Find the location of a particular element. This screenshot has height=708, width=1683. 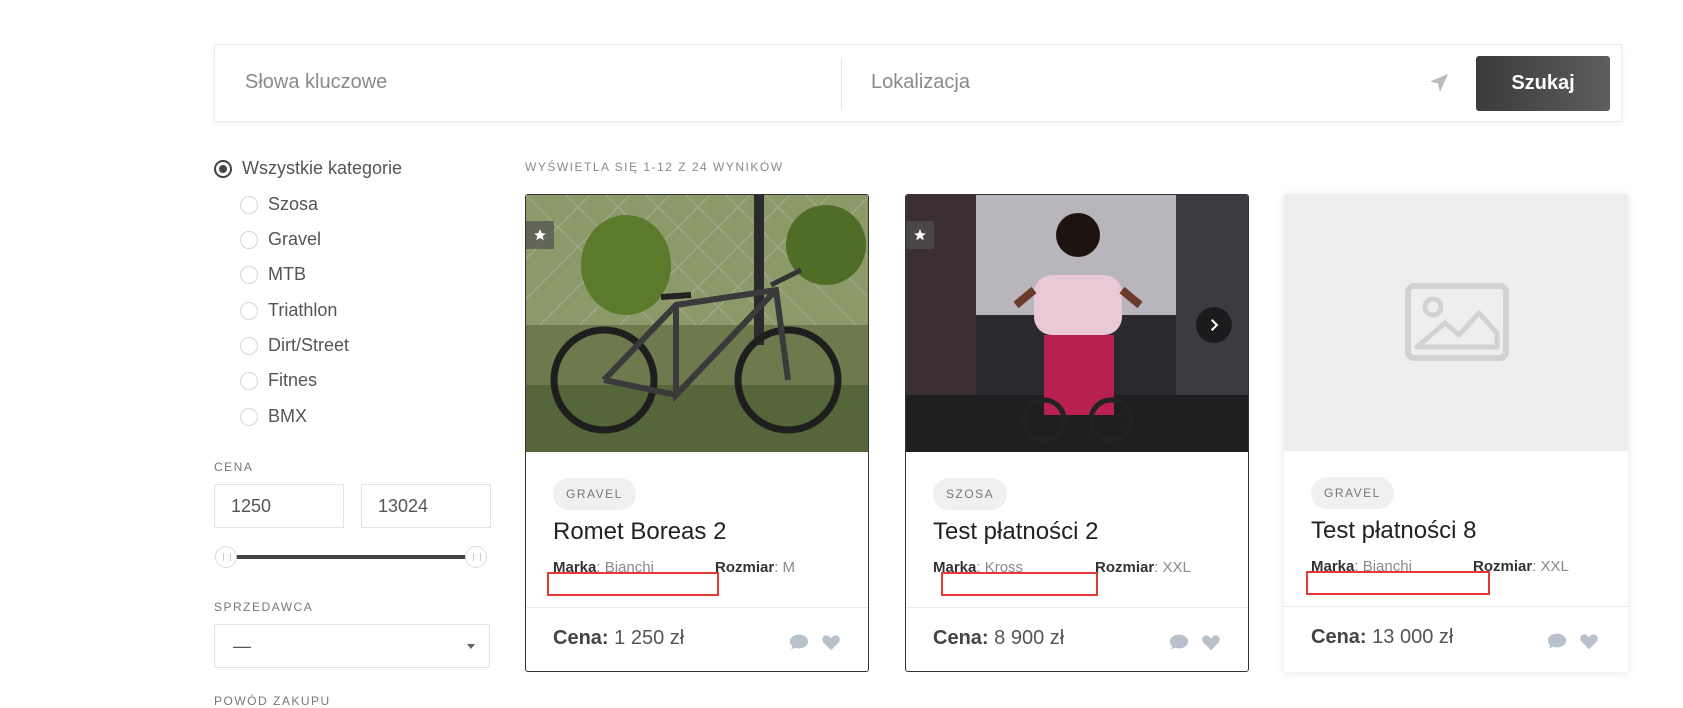

keywords-input: Słowa kluczowe is located at coordinates (316, 82).